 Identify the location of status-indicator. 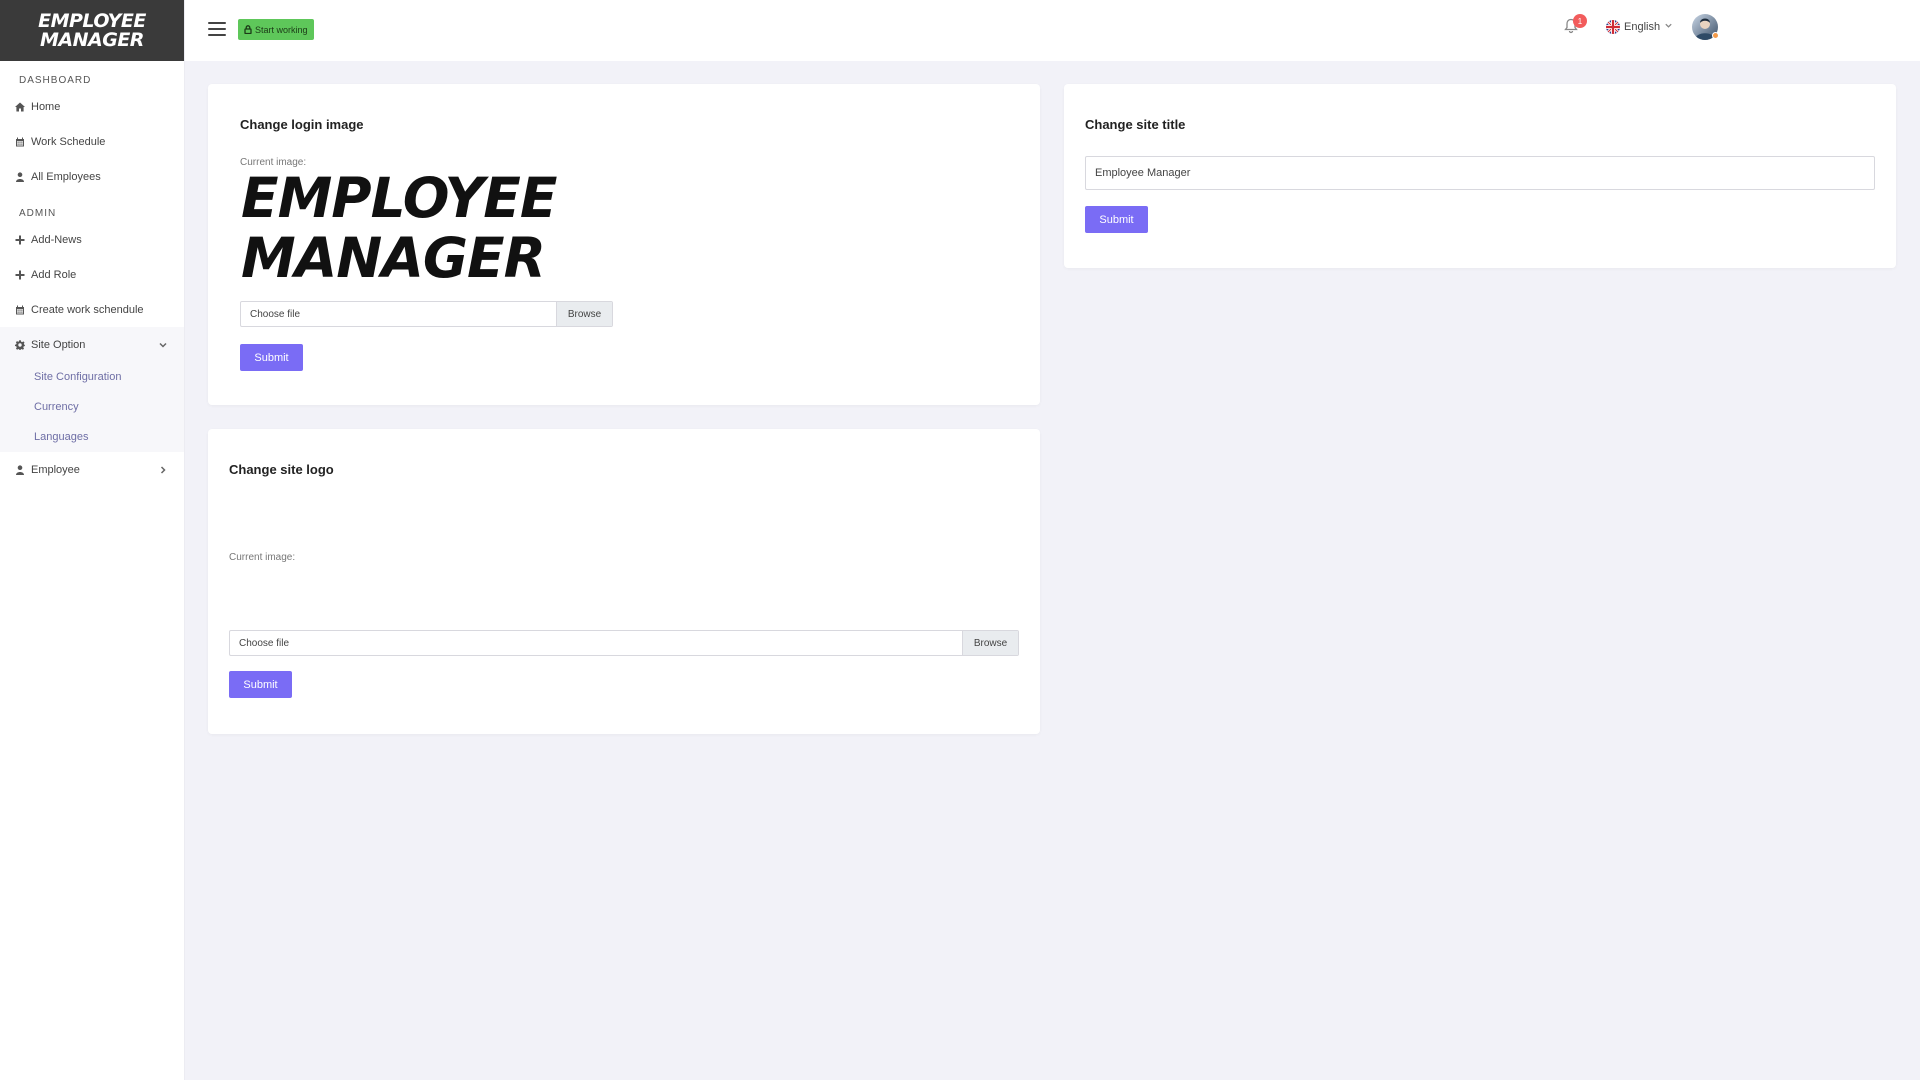
(1715, 35).